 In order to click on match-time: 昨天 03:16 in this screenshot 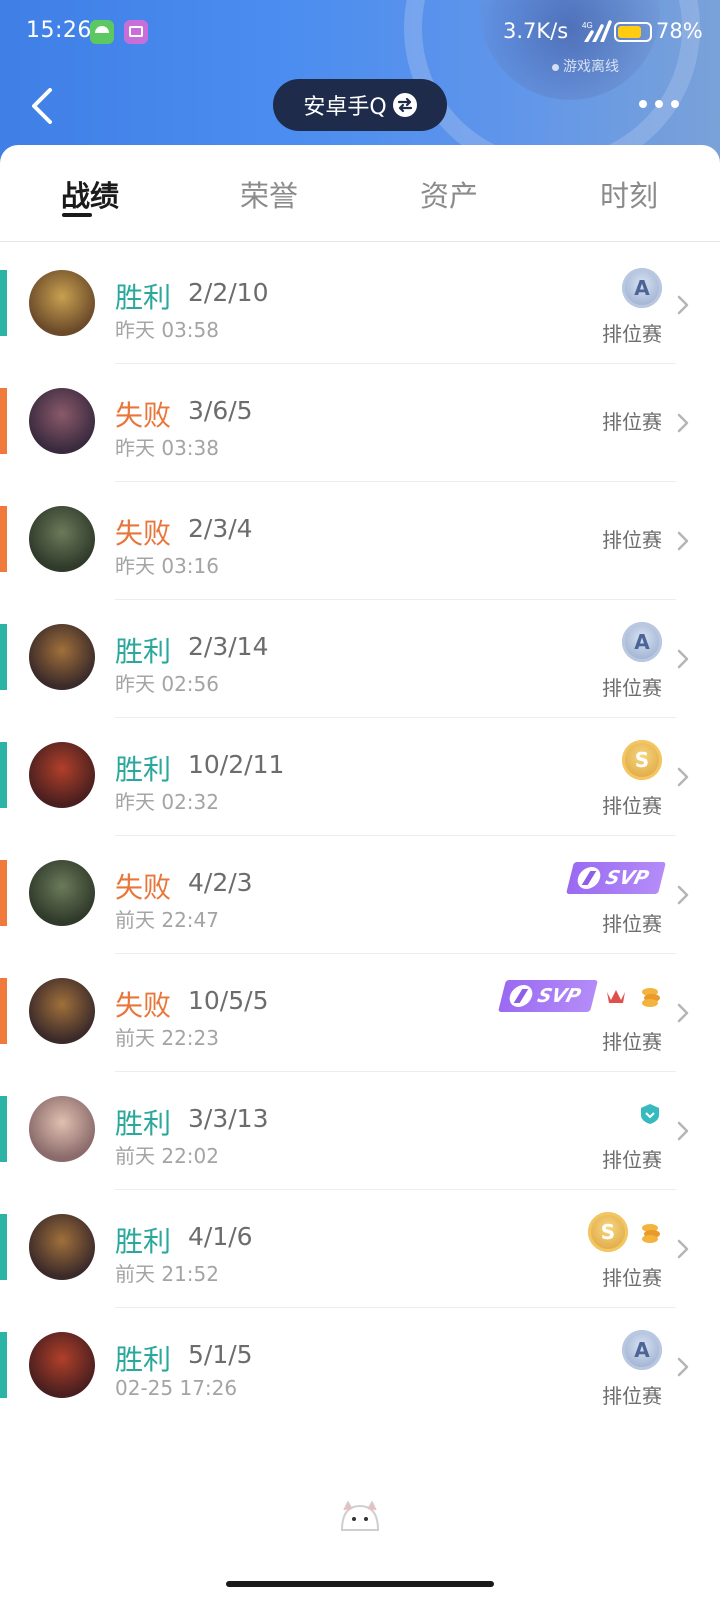, I will do `click(167, 566)`.